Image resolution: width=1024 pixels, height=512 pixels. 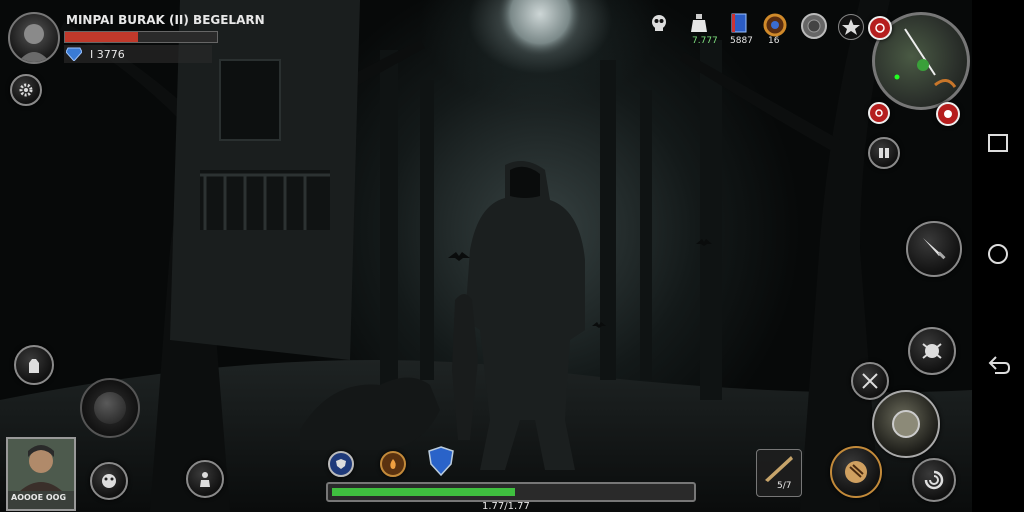 I want to click on claw-icon, so click(x=856, y=472).